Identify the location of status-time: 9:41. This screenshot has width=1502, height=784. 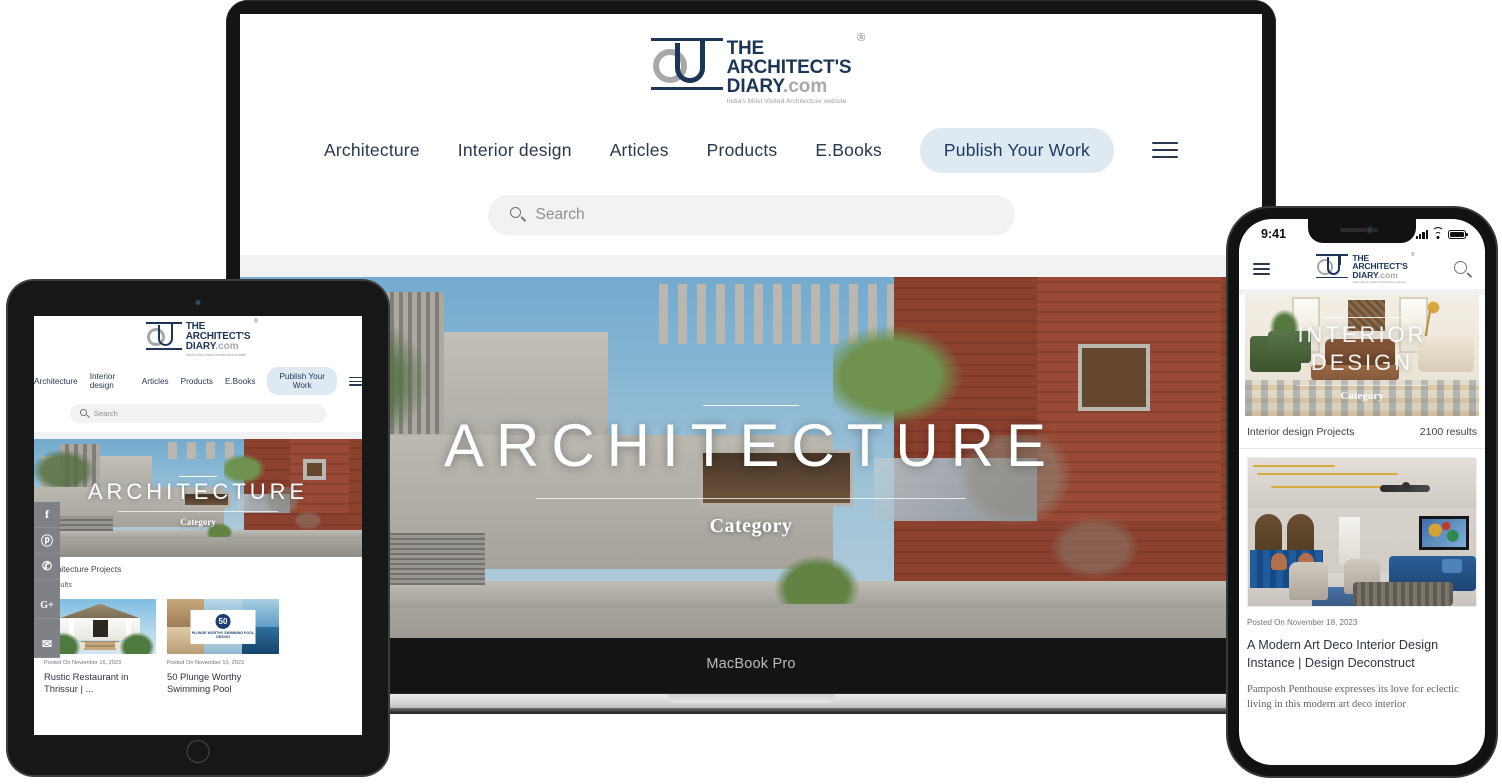
(1274, 234).